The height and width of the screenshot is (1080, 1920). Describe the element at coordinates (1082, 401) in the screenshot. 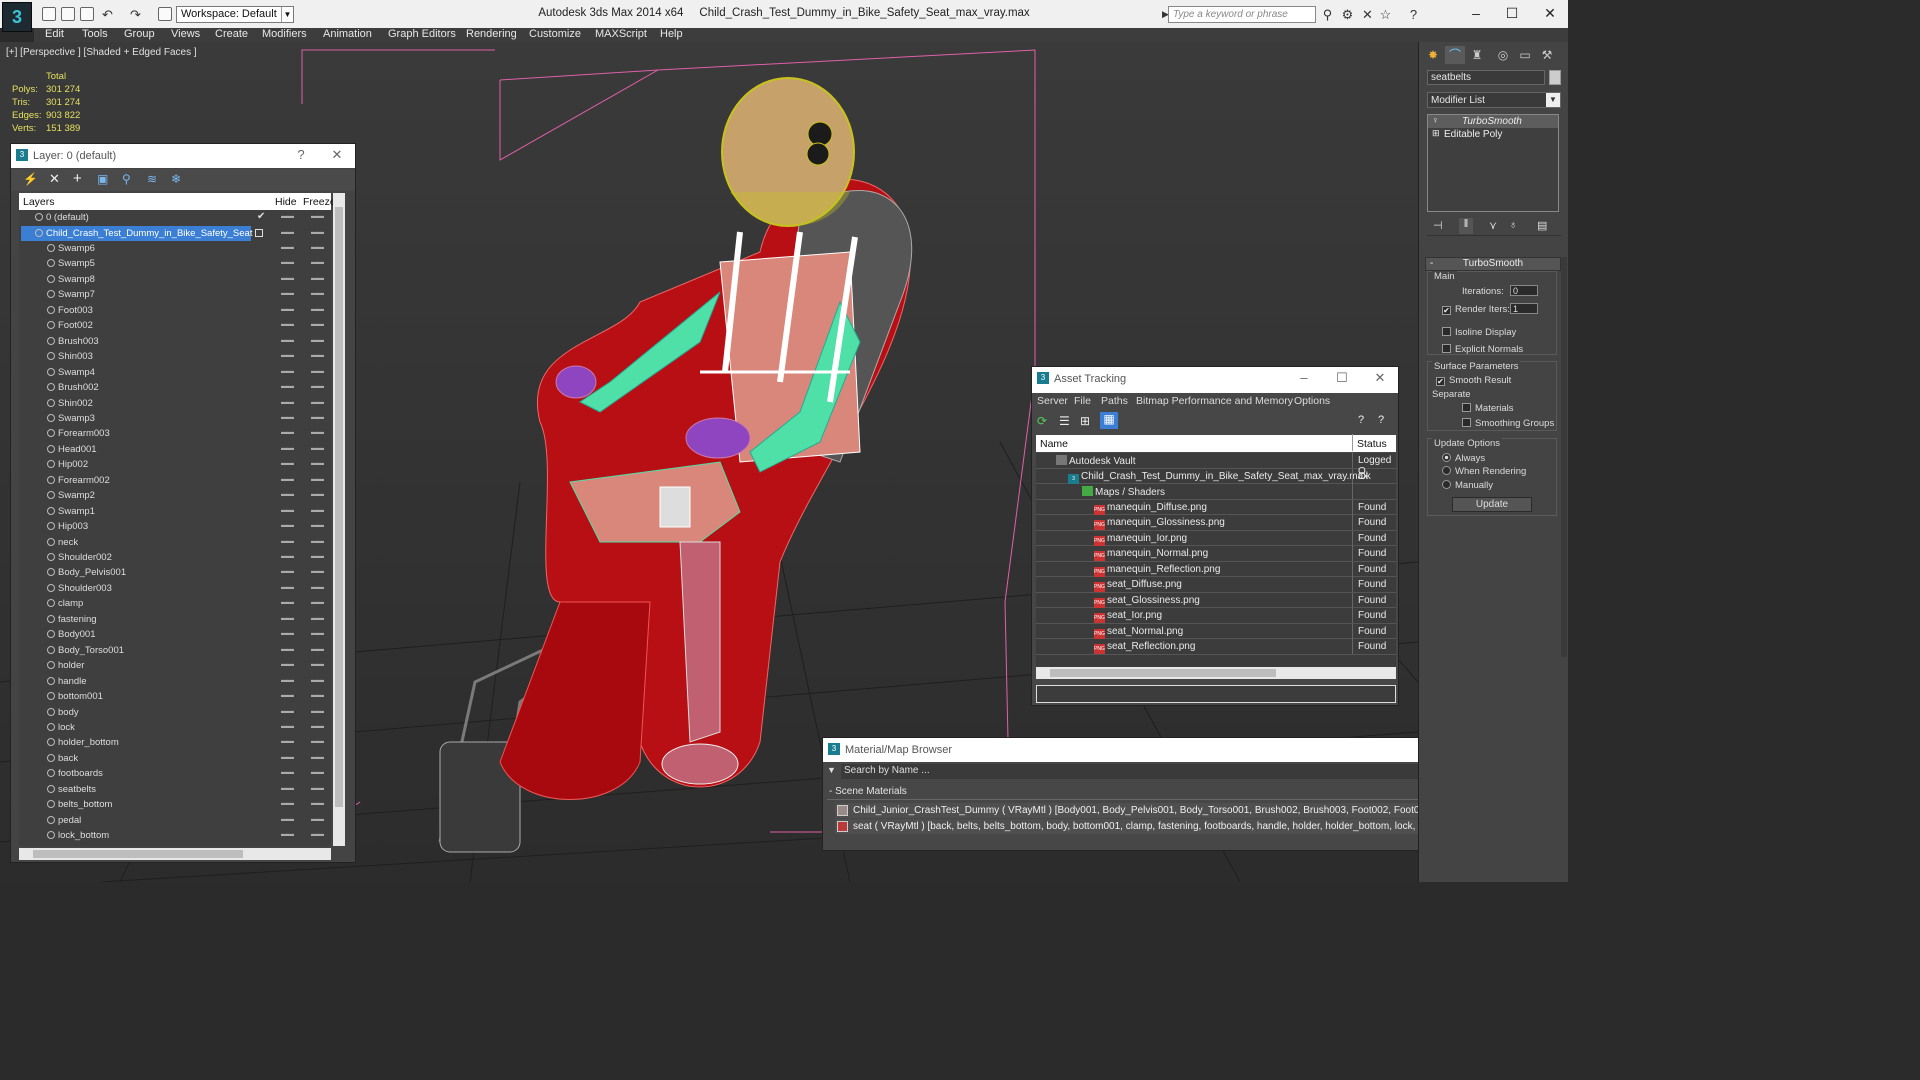

I see `menu-file: File` at that location.